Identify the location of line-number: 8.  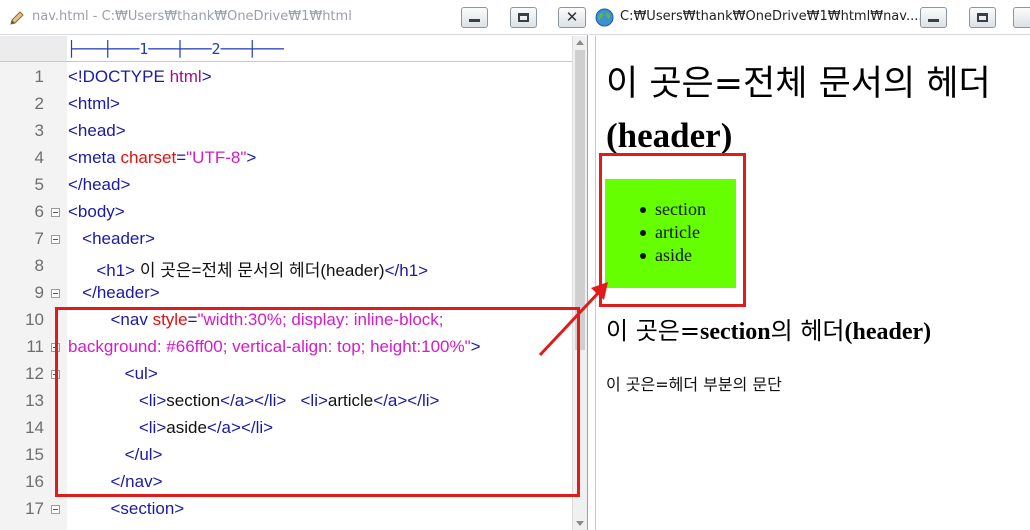
(39, 265).